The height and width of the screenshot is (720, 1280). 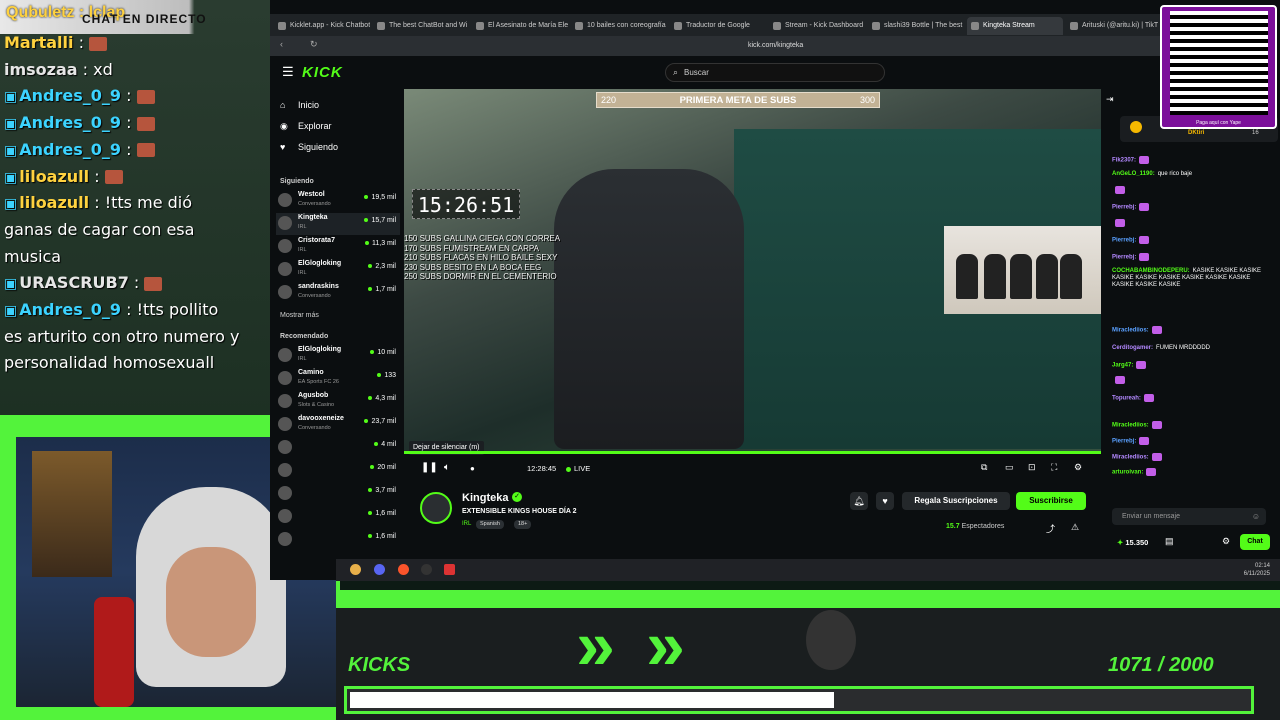 I want to click on nav-siguiendo: ♥ Siguiendo, so click(x=309, y=147).